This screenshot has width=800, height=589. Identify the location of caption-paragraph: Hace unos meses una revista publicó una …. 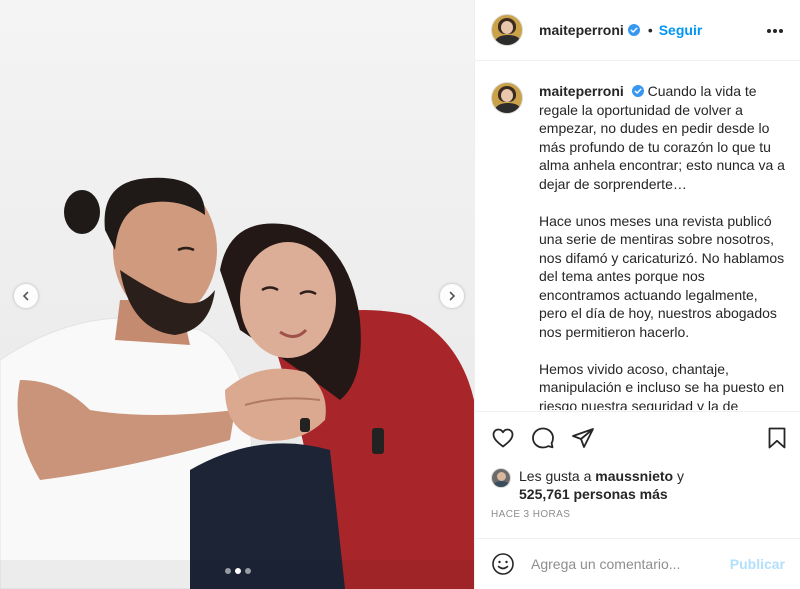
(662, 276).